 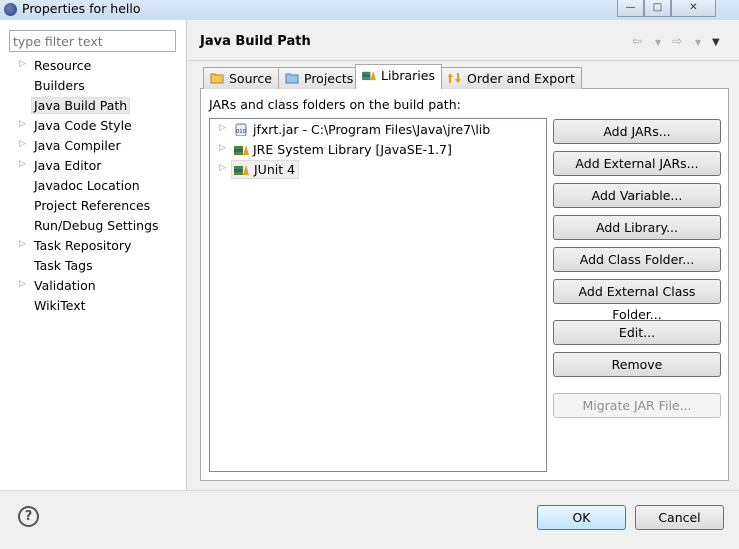 I want to click on tab-projects: Projects, so click(x=319, y=78).